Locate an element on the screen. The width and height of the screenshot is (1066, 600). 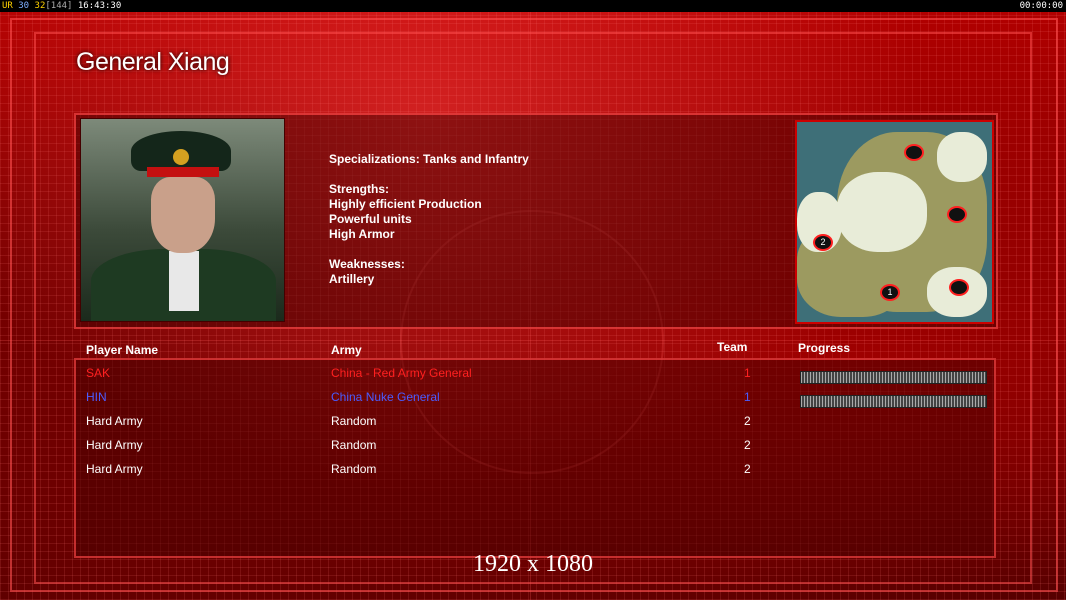
frames-bracket: [144] is located at coordinates (59, 6).